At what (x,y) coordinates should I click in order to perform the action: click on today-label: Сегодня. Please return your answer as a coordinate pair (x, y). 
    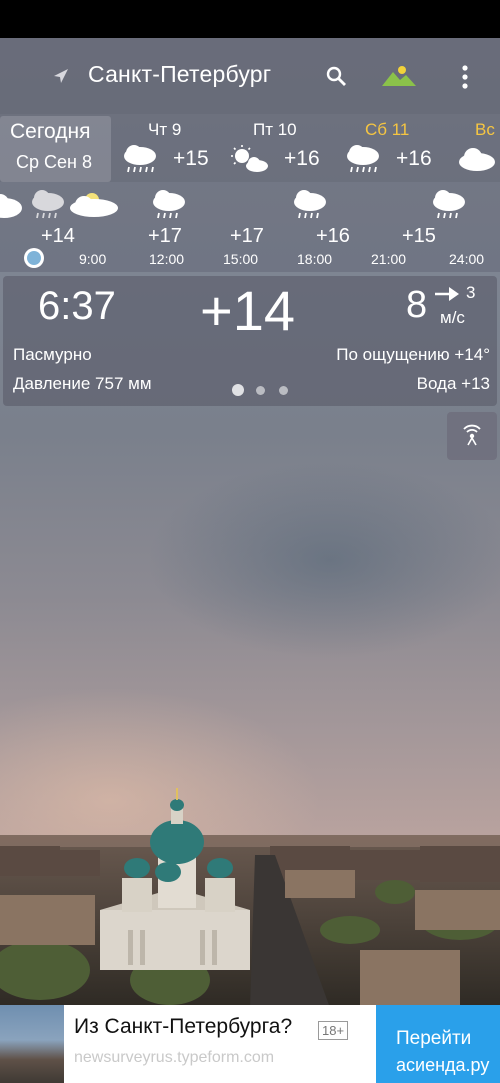
    Looking at the image, I should click on (50, 131).